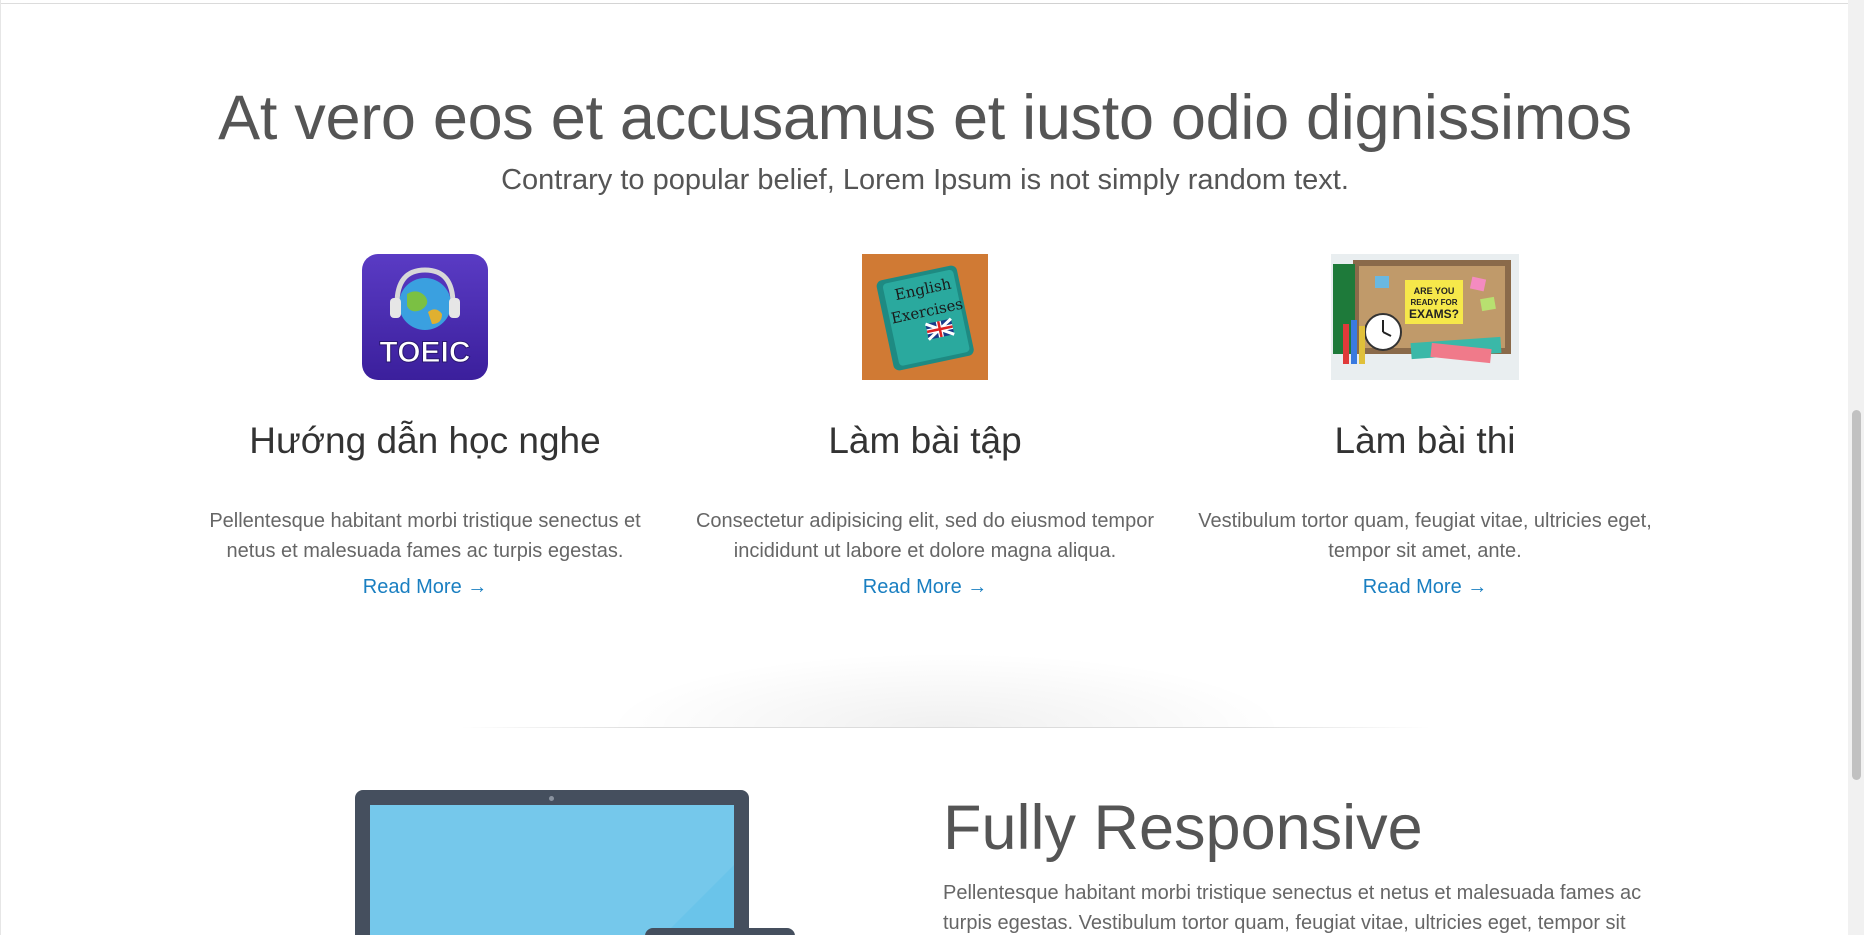 This screenshot has height=935, width=1864. What do you see at coordinates (424, 352) in the screenshot?
I see `svg-text: TOEIC` at bounding box center [424, 352].